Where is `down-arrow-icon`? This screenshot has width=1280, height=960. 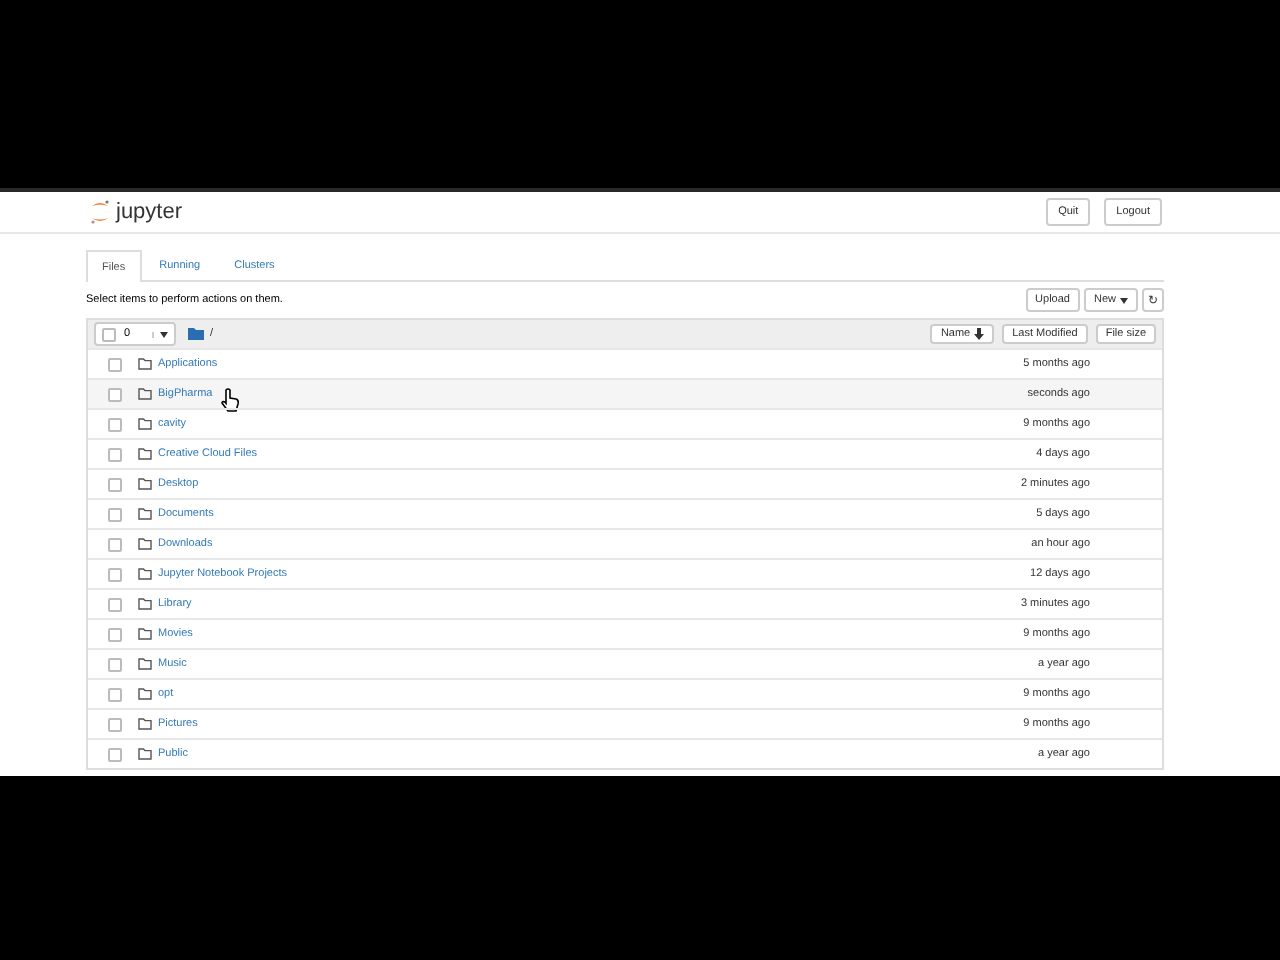 down-arrow-icon is located at coordinates (979, 334).